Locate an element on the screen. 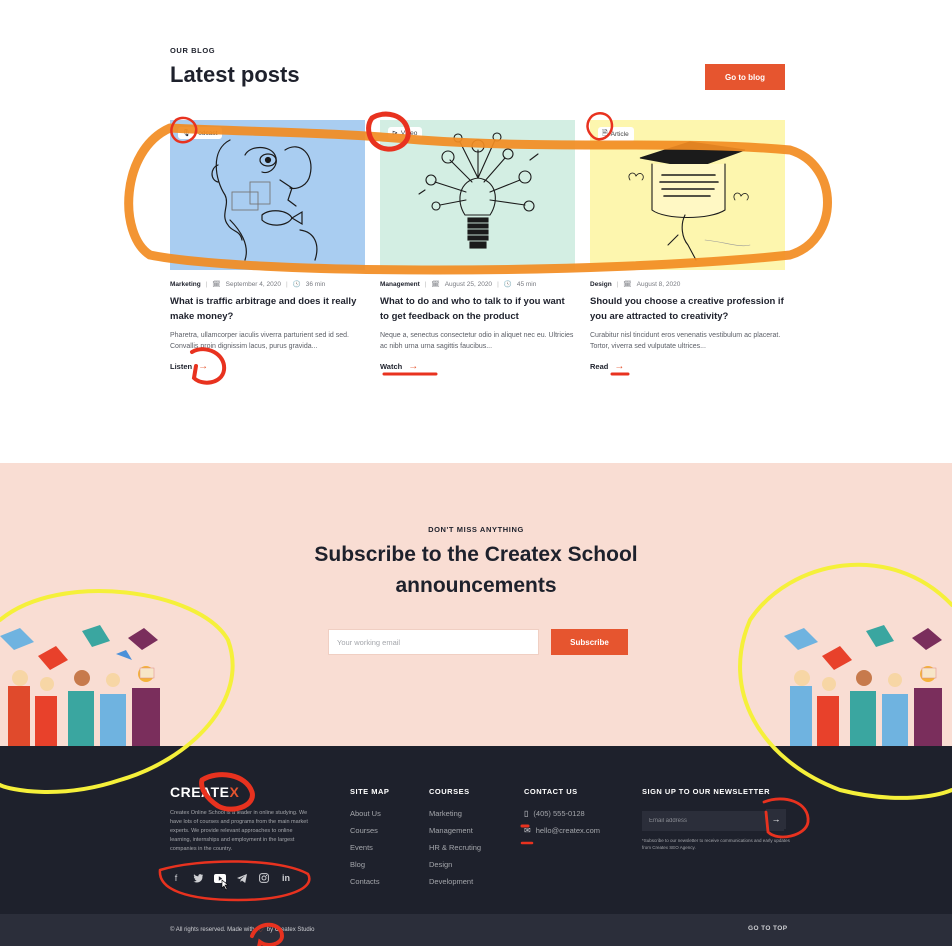 This screenshot has height=946, width=952. contact-phone: ▯ (405) 555-0128 is located at coordinates (562, 813).